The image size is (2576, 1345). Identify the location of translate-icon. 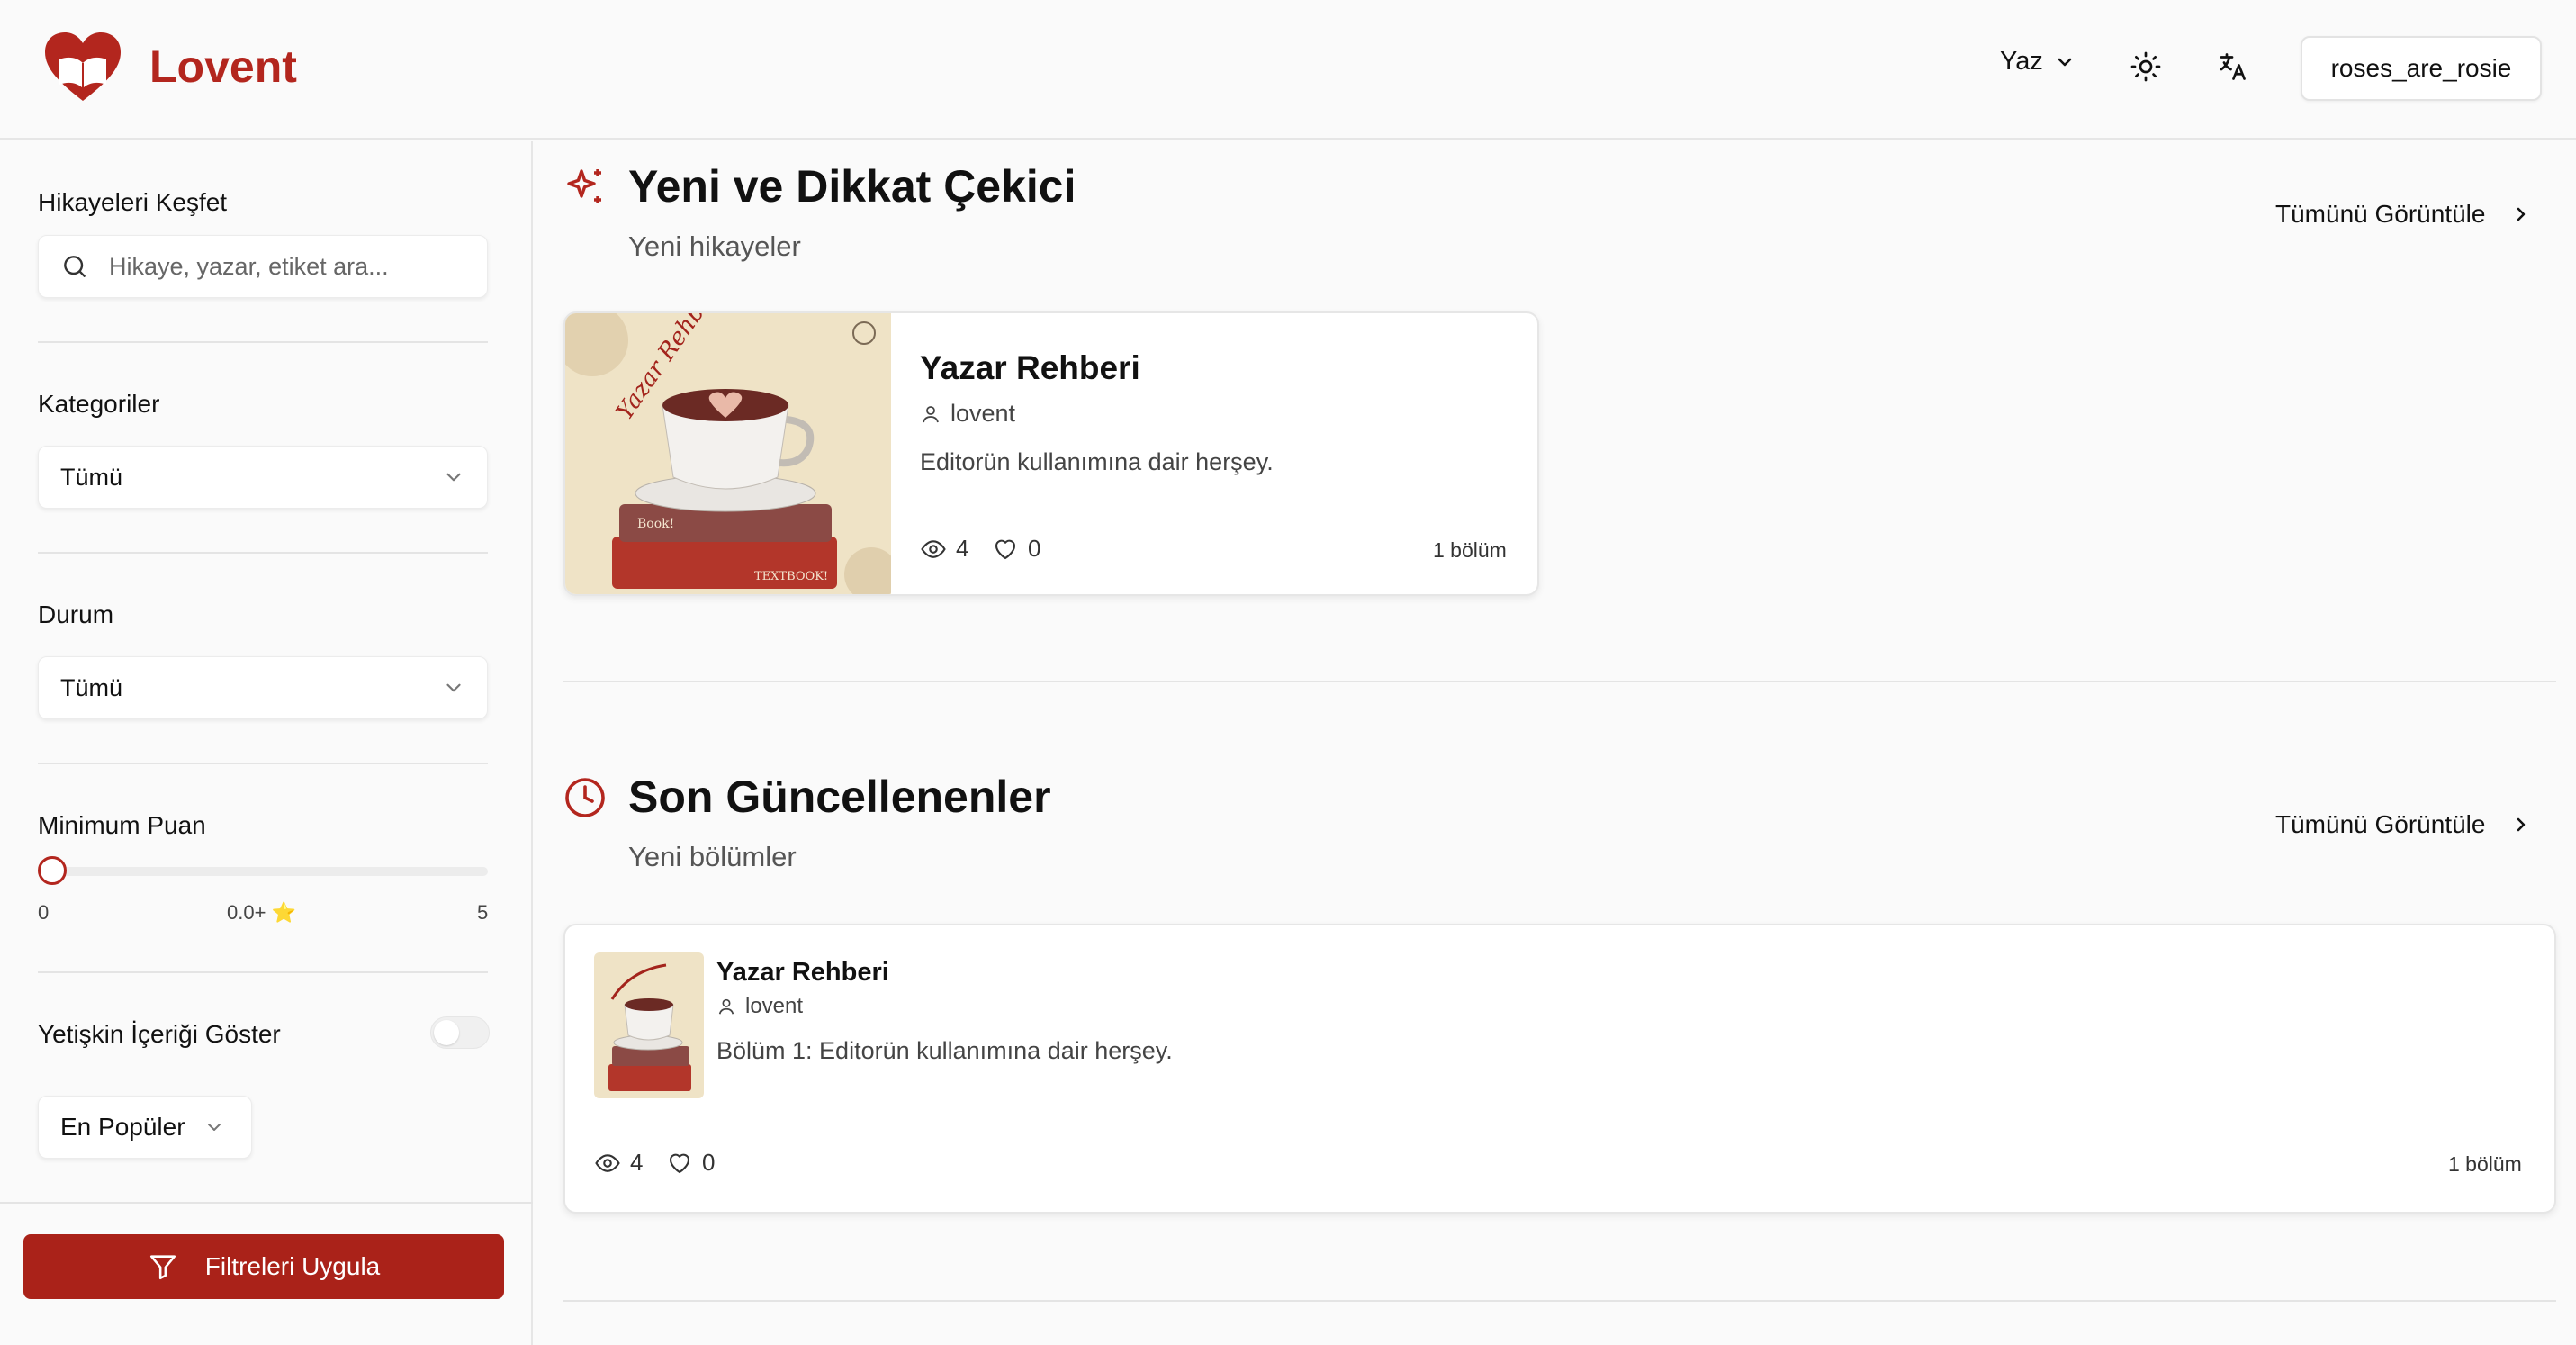
(2233, 66).